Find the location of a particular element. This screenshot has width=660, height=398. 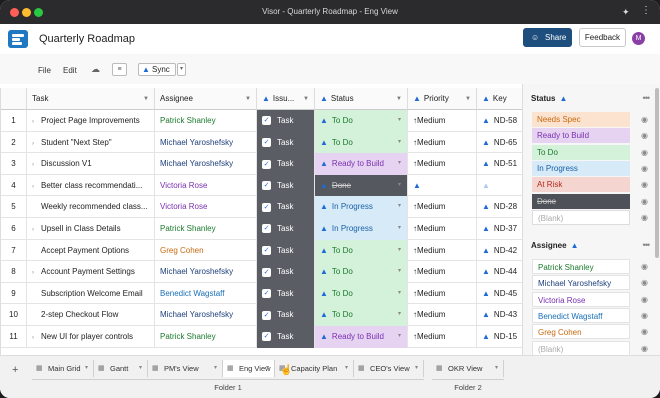

status-cell: ▲ Done ▾ is located at coordinates (361, 185).